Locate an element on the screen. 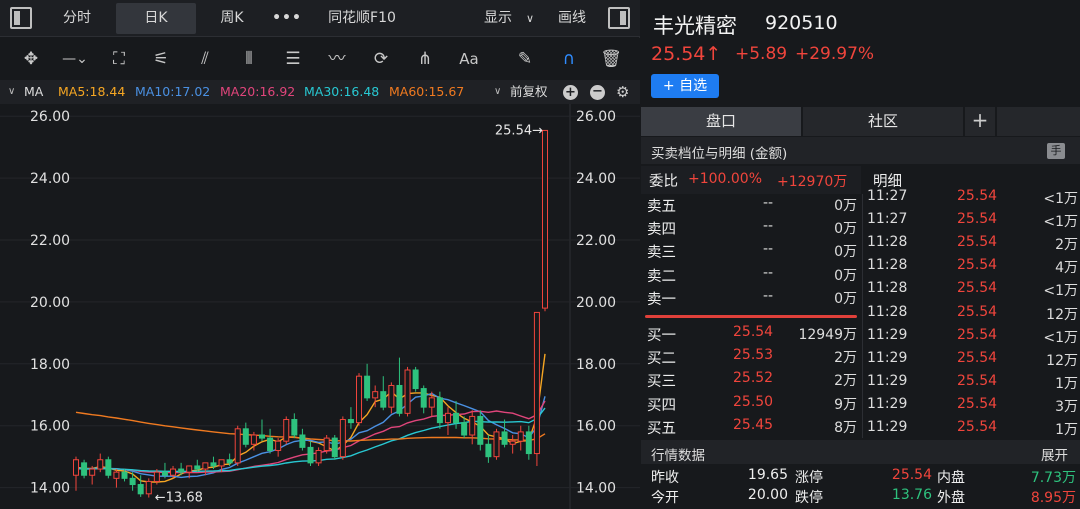 Image resolution: width=1080 pixels, height=509 pixels. text-box-icon: ☰ is located at coordinates (293, 59).